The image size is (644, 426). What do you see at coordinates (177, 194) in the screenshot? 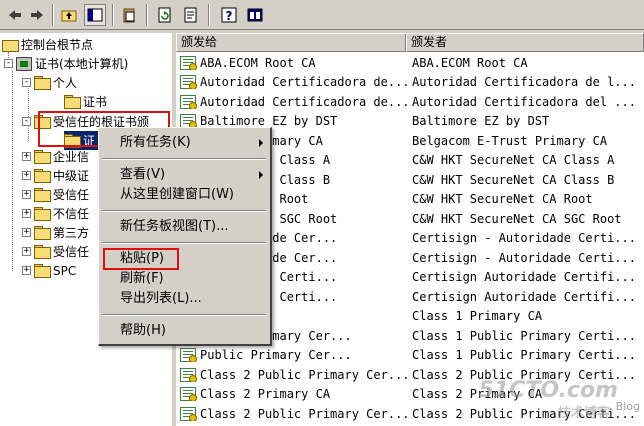
I see `menu-item-label: 从这里创建窗口(W)` at bounding box center [177, 194].